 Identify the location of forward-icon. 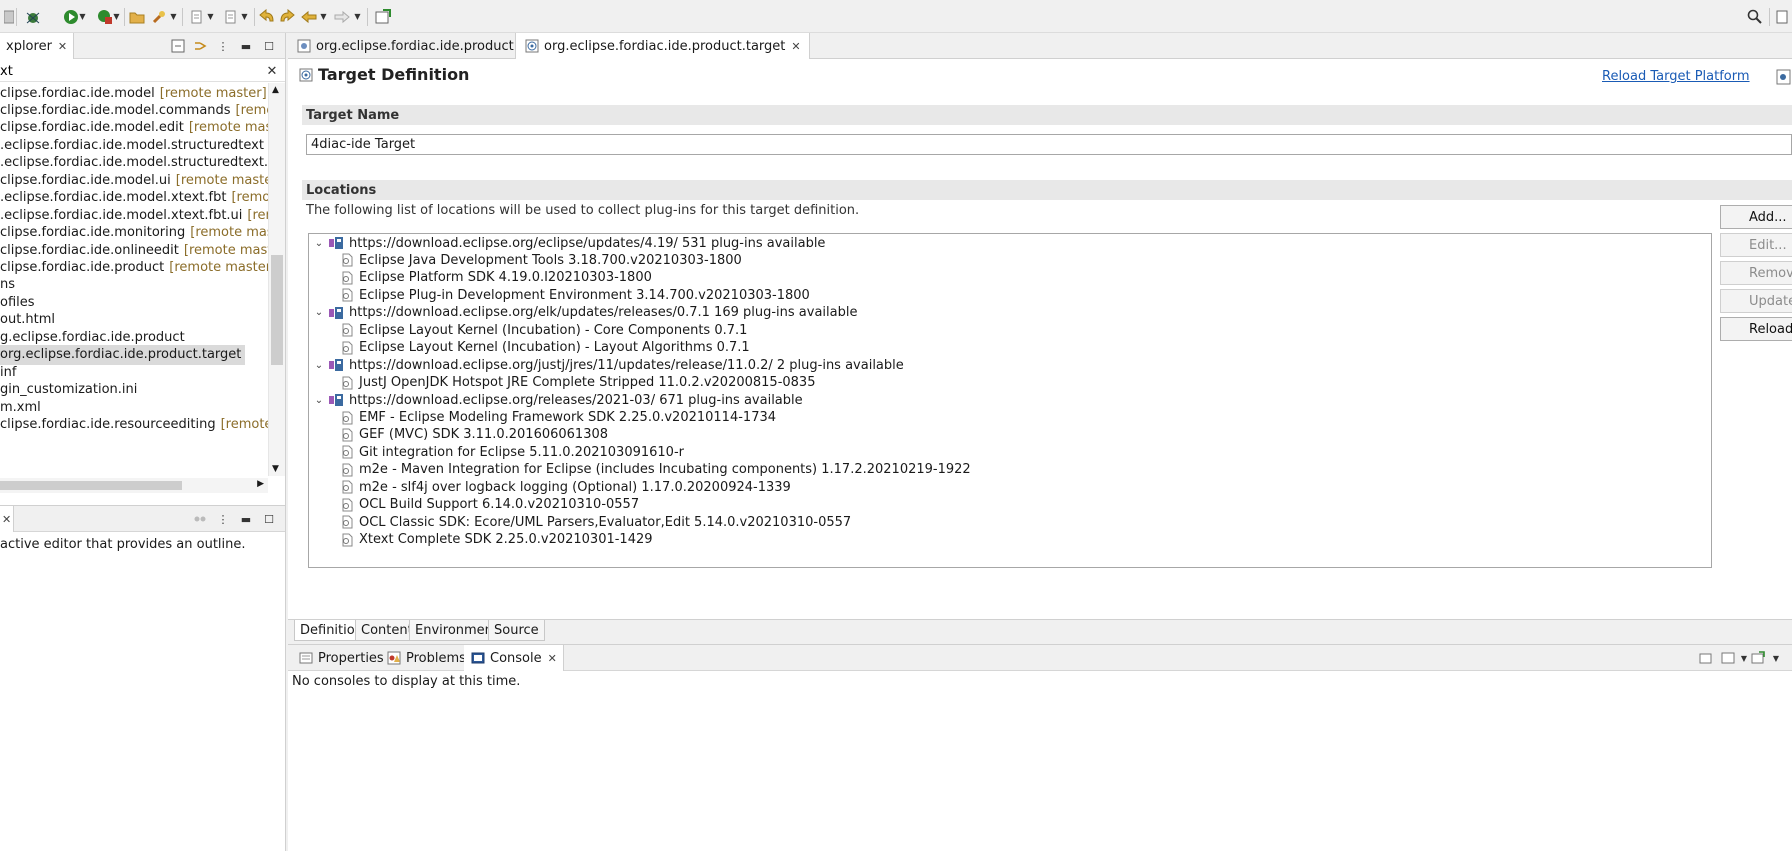
(342, 17).